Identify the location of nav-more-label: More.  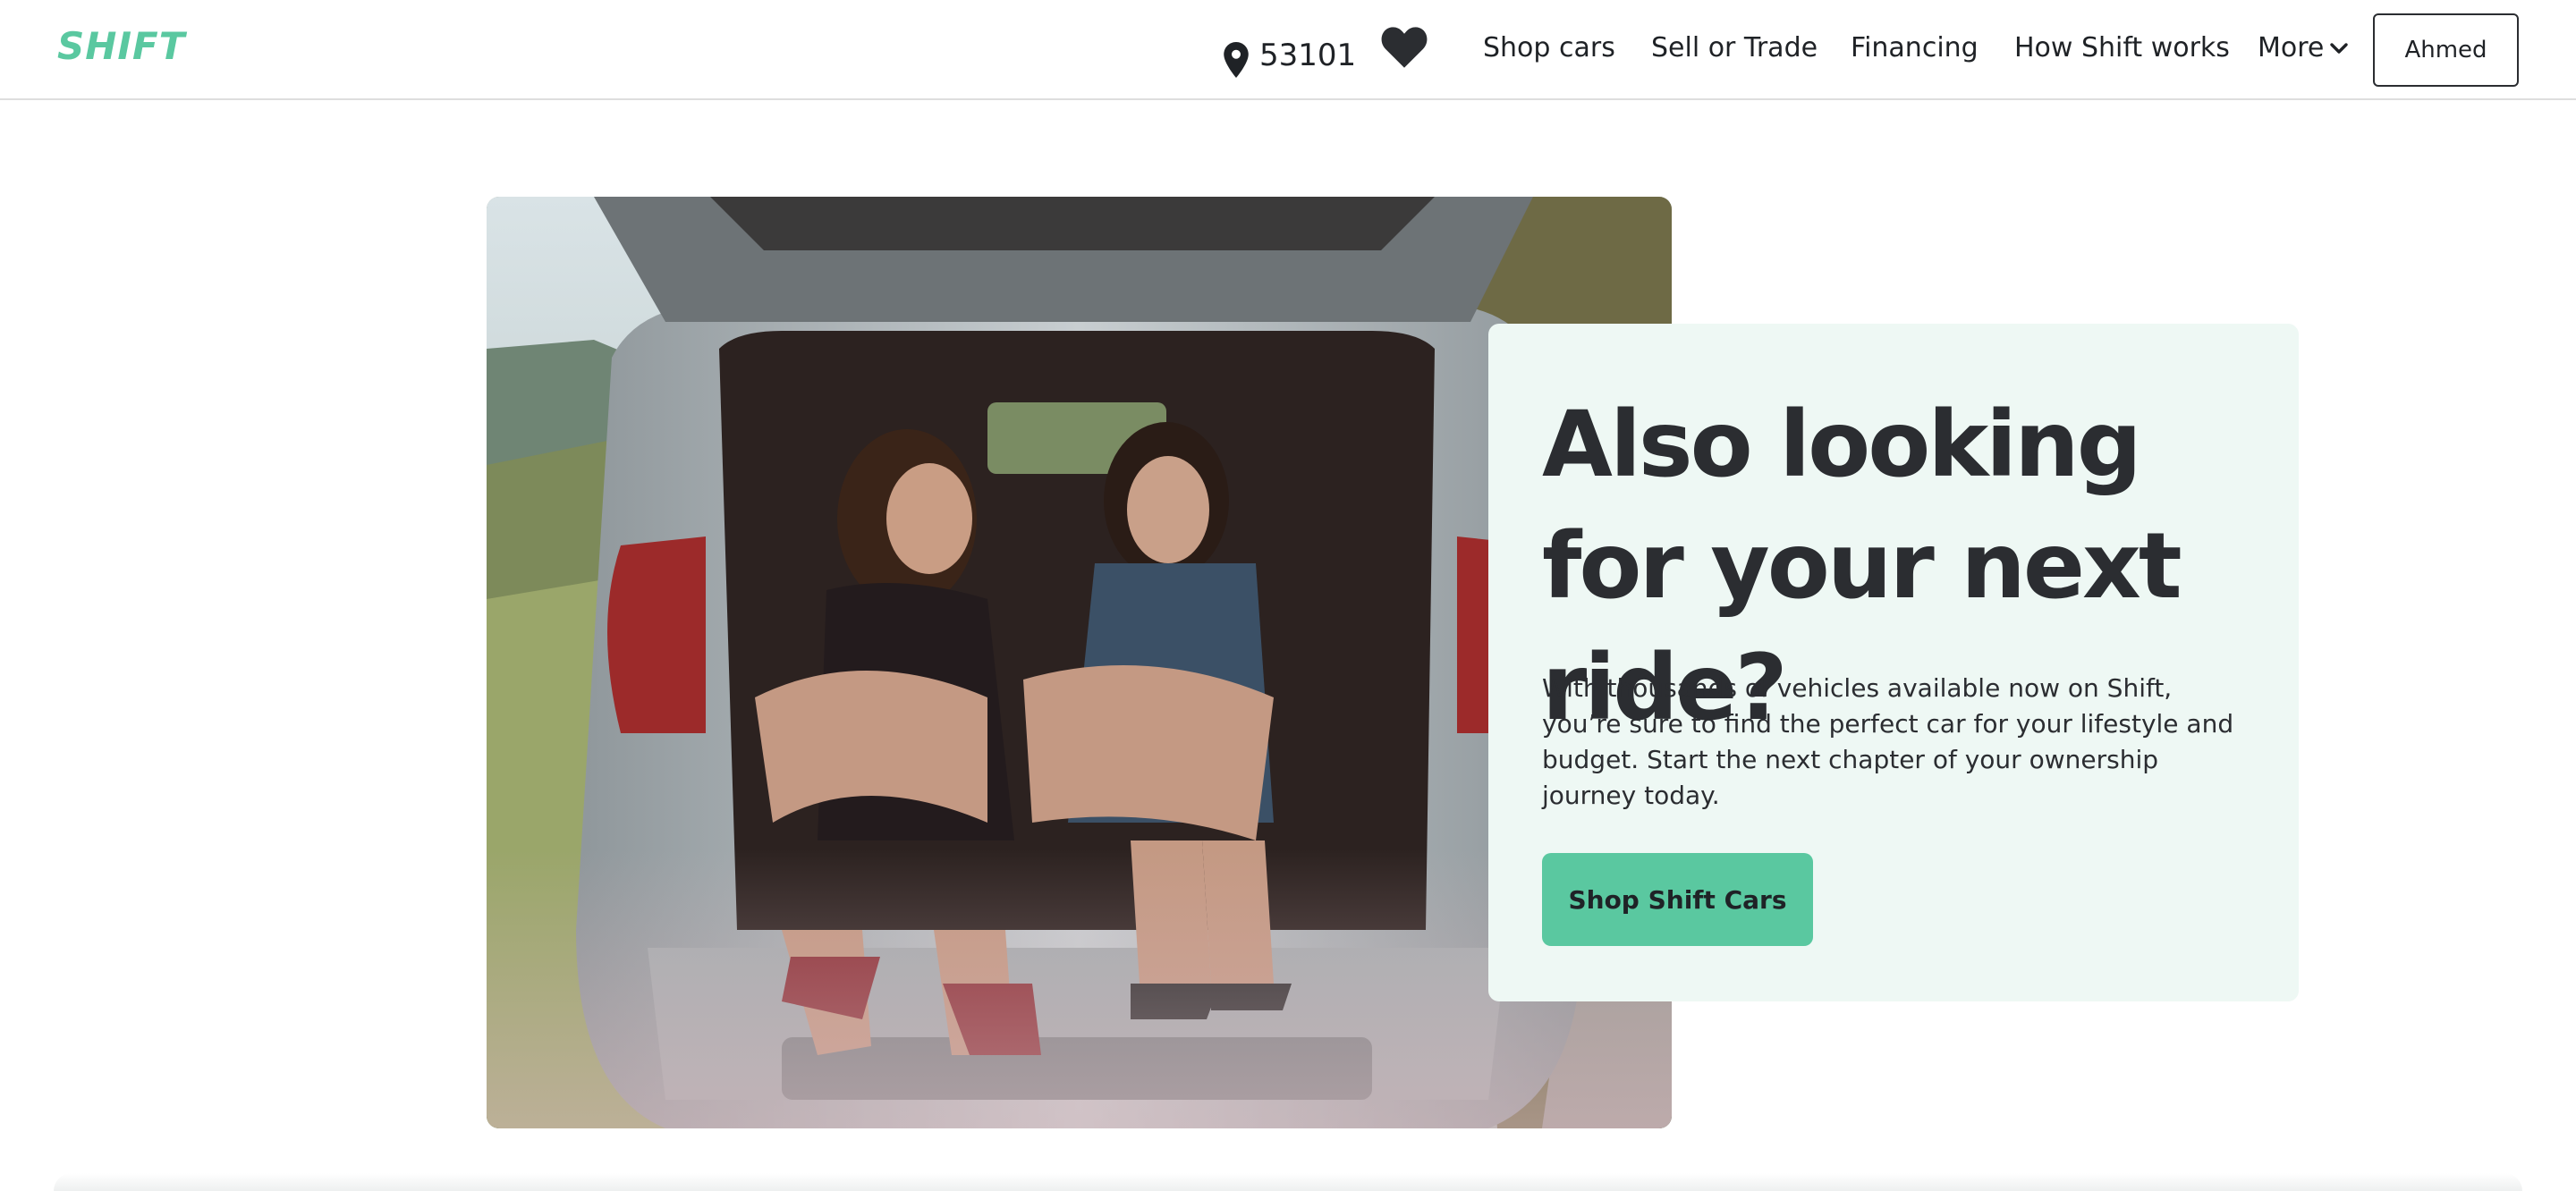
(2291, 47).